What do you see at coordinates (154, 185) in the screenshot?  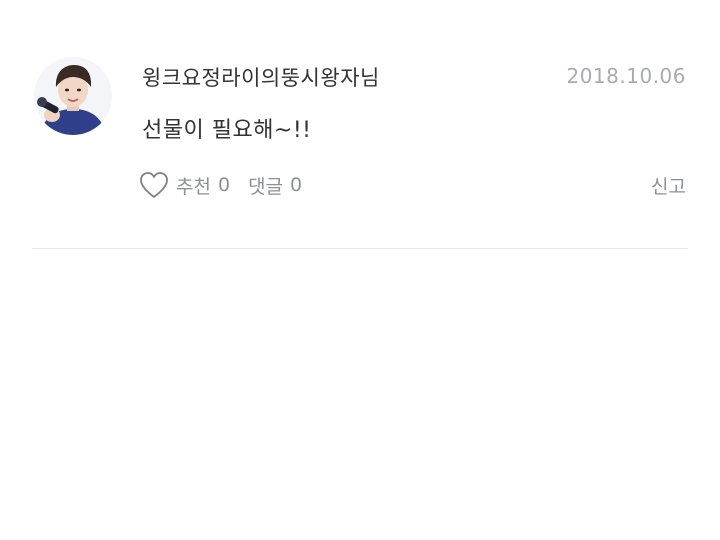 I see `heart-outline-icon` at bounding box center [154, 185].